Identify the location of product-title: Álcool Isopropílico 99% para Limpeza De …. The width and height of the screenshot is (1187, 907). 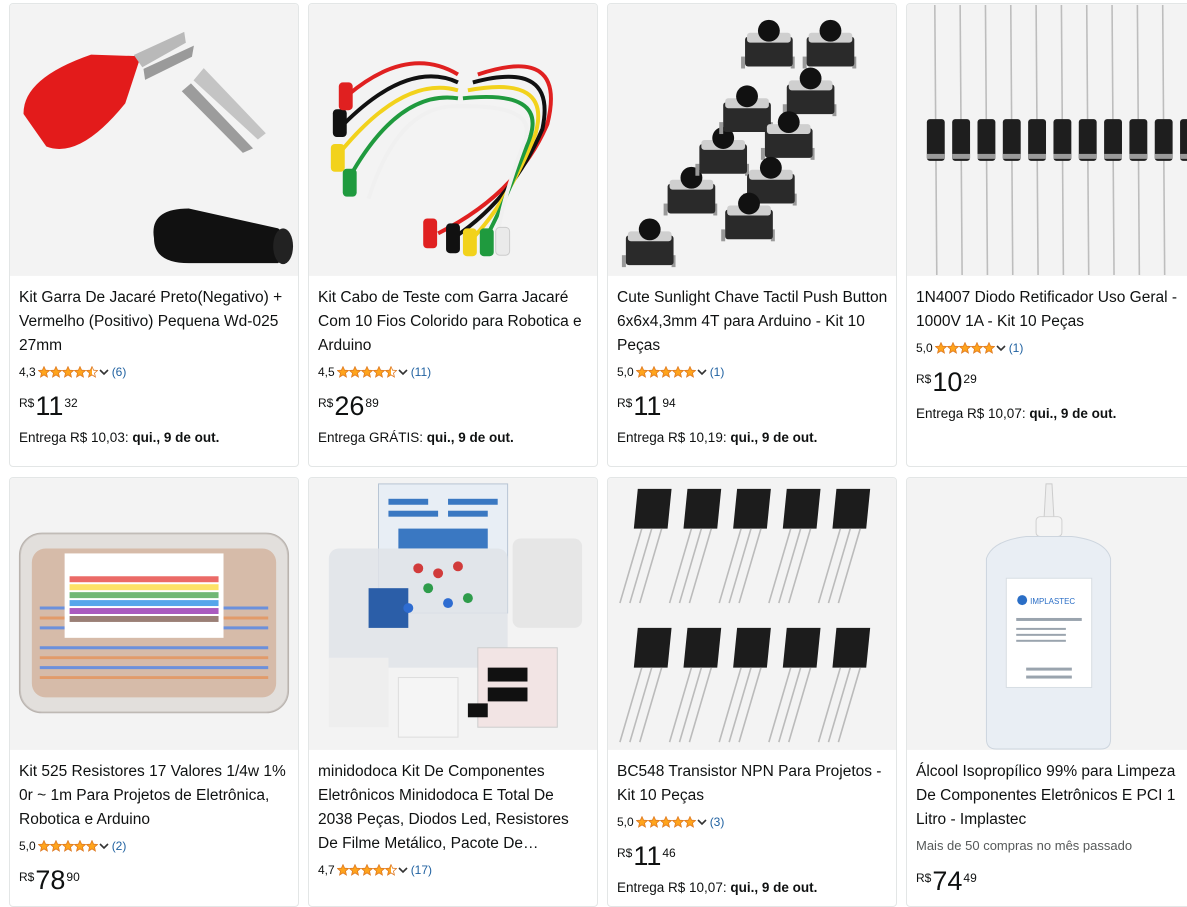
(1050, 796).